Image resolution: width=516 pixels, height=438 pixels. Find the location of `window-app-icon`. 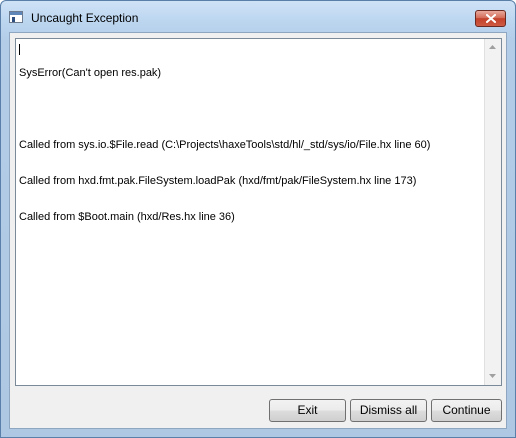

window-app-icon is located at coordinates (16, 17).